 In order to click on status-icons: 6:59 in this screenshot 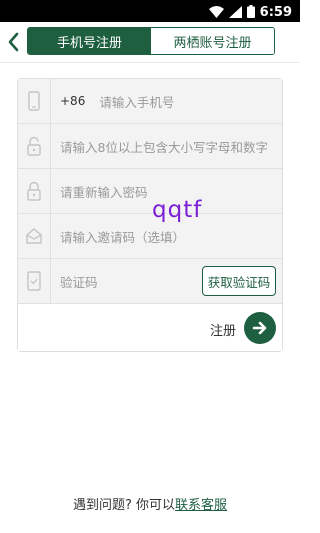, I will do `click(250, 12)`.